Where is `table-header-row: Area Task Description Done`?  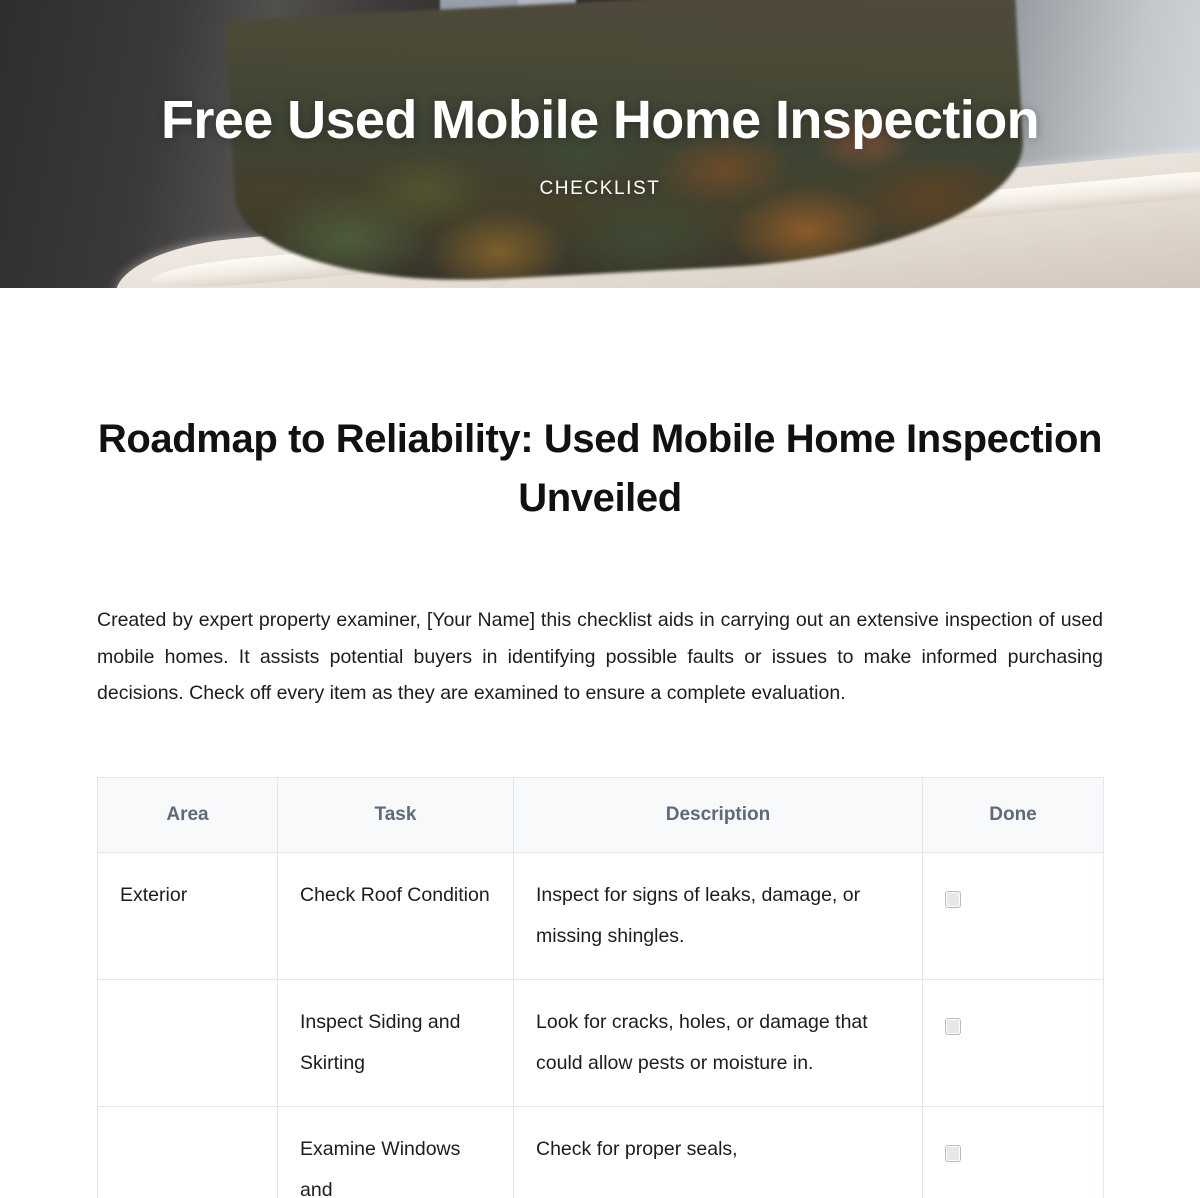
table-header-row: Area Task Description Done is located at coordinates (600, 814).